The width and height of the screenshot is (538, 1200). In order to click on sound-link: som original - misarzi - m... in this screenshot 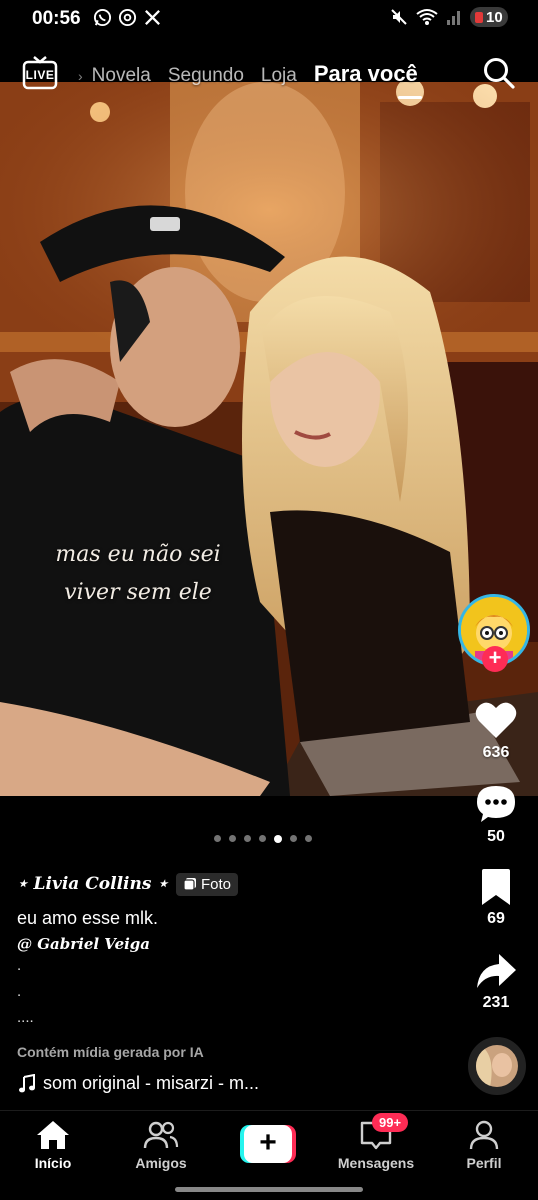, I will do `click(138, 1083)`.